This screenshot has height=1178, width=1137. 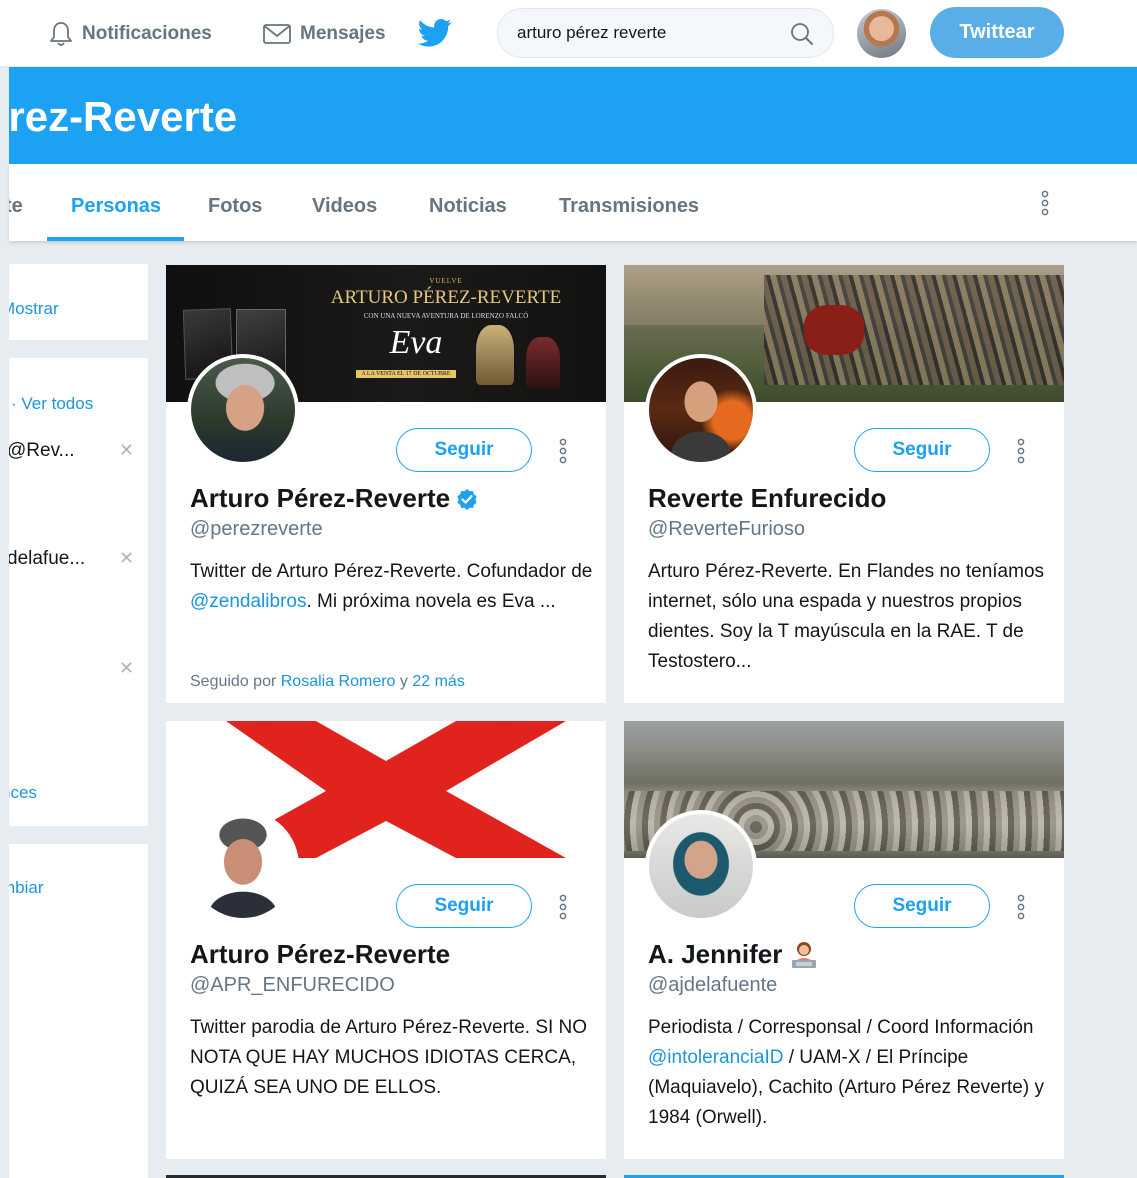 What do you see at coordinates (115, 239) in the screenshot?
I see `active-tab-indicator` at bounding box center [115, 239].